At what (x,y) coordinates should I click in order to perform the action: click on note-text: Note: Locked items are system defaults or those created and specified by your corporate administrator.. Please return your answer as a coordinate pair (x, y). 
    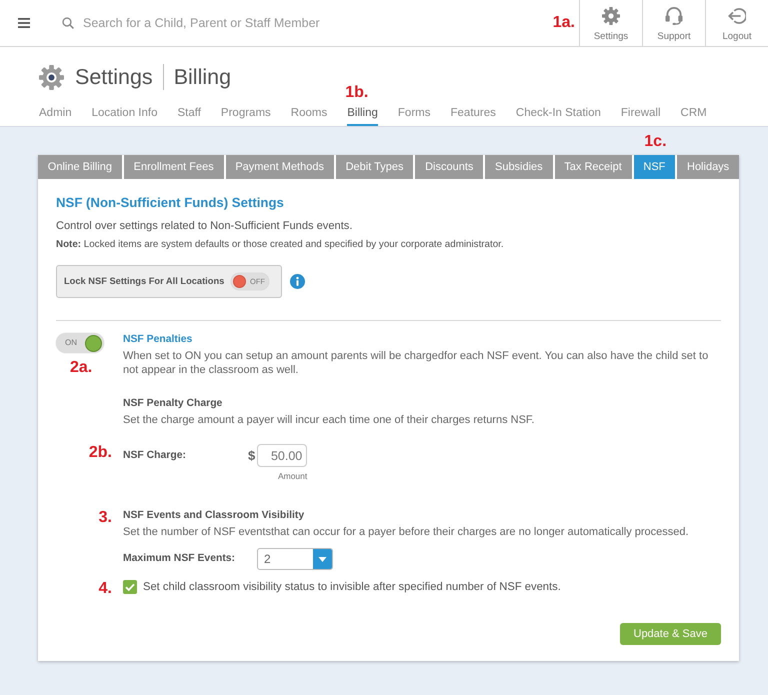
    Looking at the image, I should click on (280, 245).